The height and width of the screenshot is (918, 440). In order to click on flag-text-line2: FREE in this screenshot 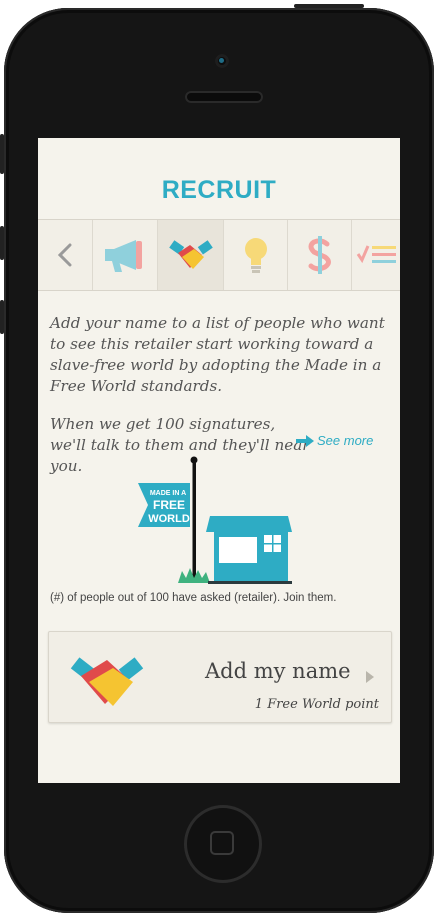, I will do `click(169, 505)`.